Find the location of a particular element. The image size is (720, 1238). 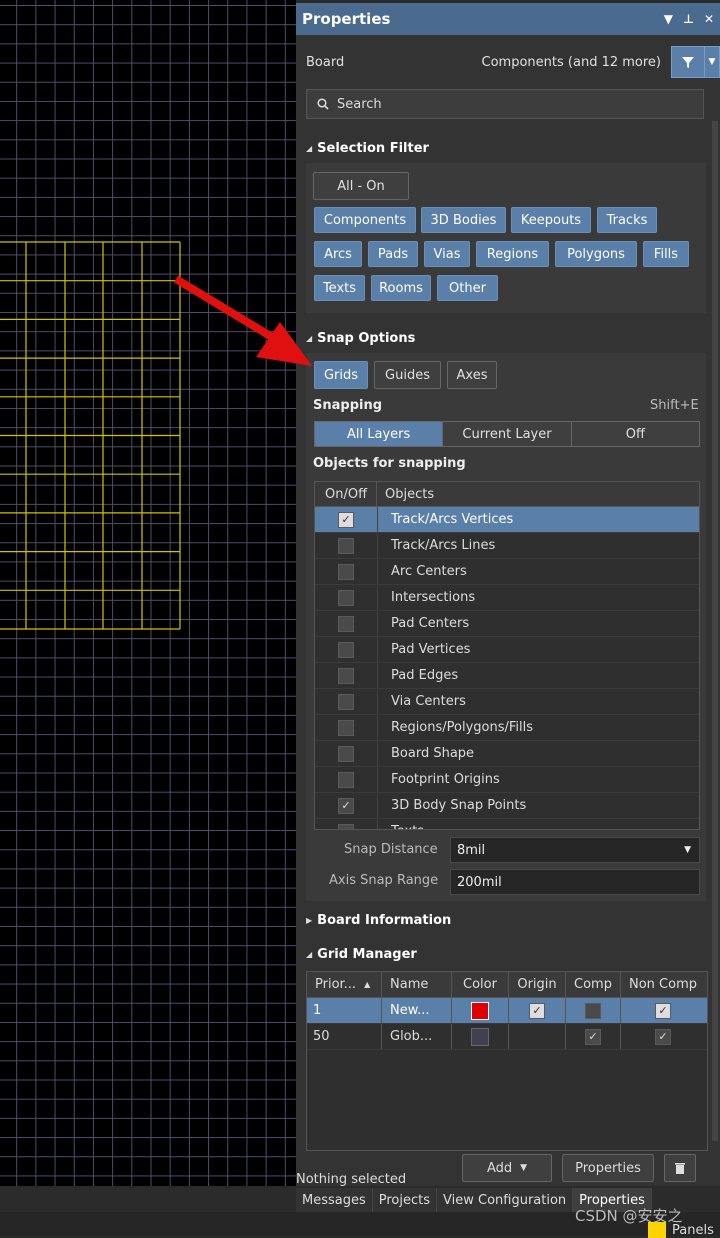

filter-other: Other is located at coordinates (467, 288).